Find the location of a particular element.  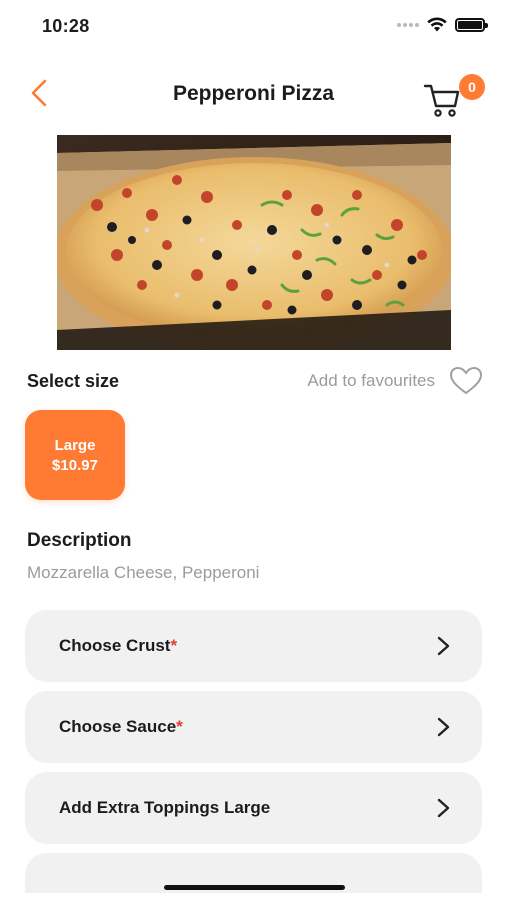

choose-crust-row: Choose Crust* is located at coordinates (253, 646).